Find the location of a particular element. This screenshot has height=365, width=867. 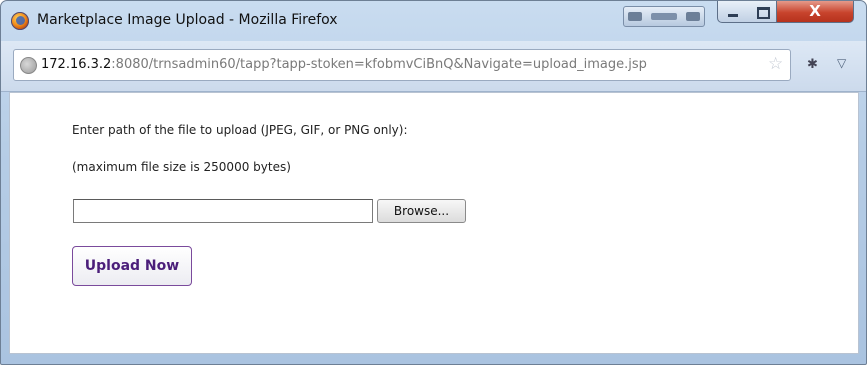

globe-icon is located at coordinates (28, 65).